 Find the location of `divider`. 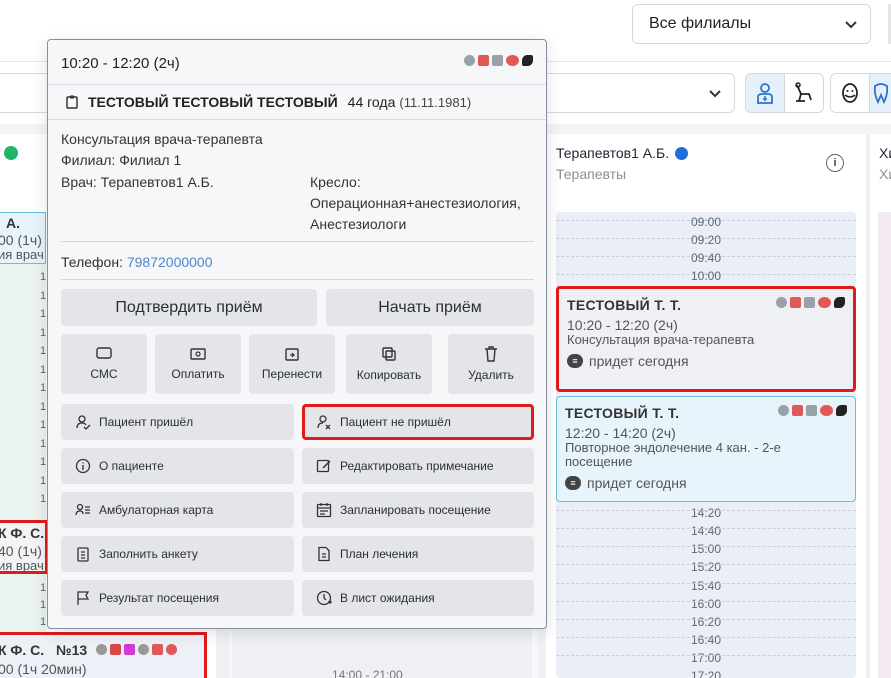

divider is located at coordinates (297, 279).